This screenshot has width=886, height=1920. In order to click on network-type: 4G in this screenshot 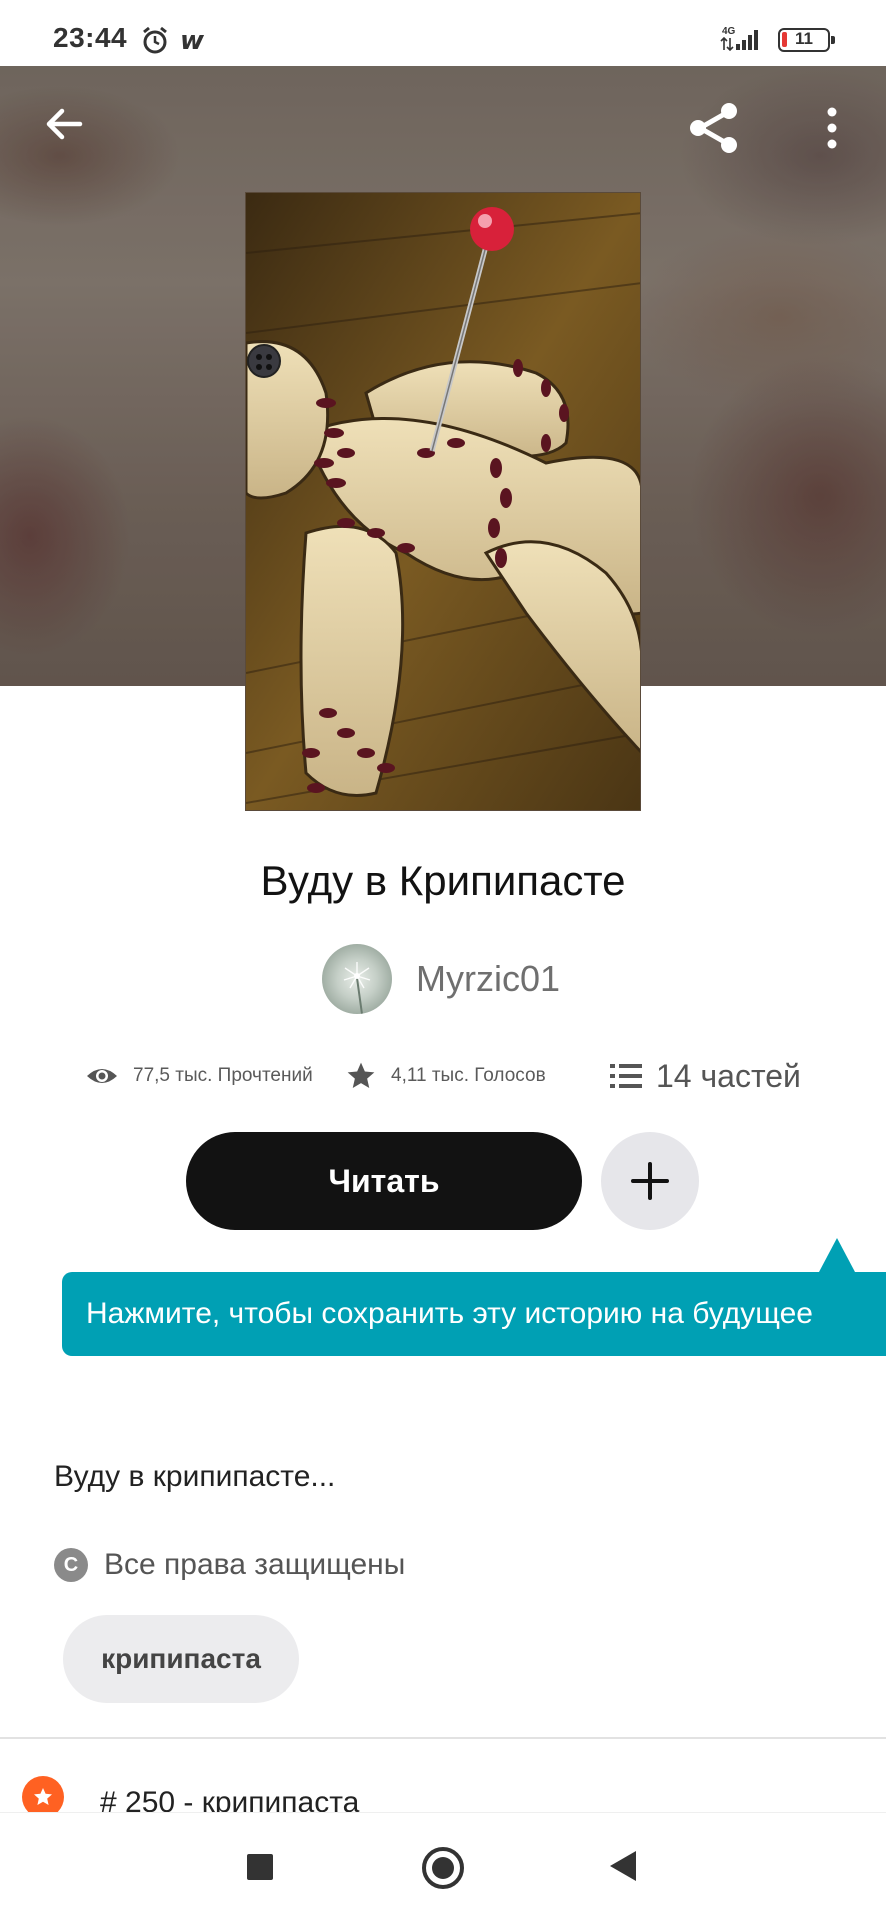, I will do `click(729, 31)`.